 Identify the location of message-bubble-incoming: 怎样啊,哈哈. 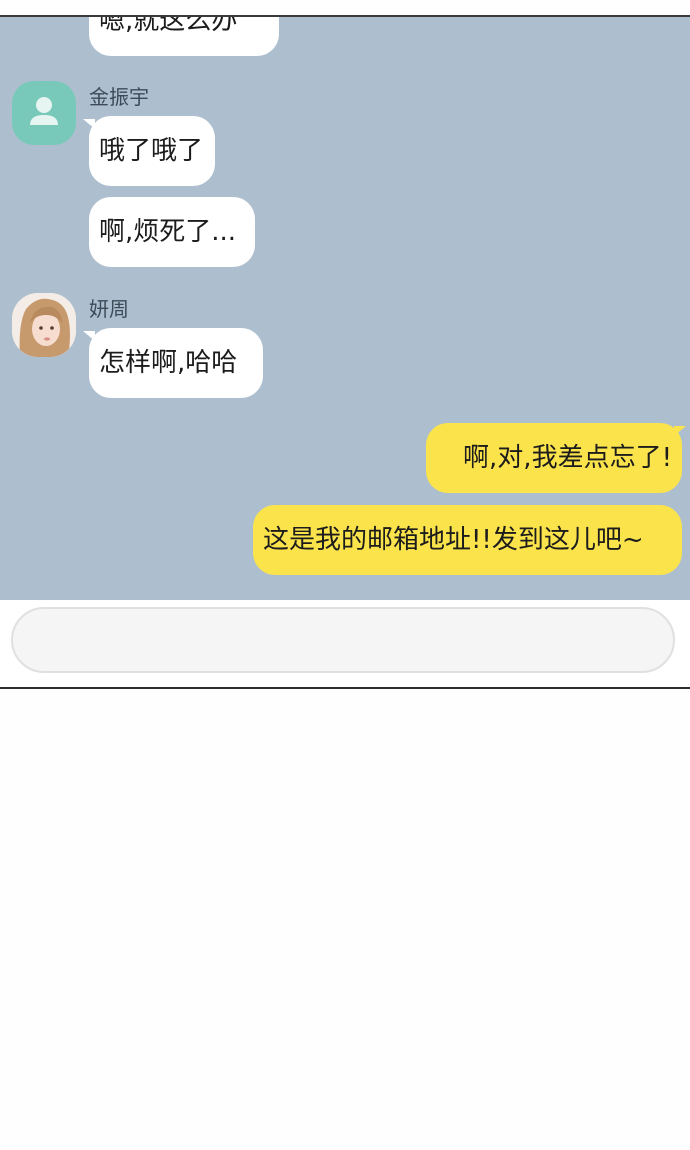
(176, 363).